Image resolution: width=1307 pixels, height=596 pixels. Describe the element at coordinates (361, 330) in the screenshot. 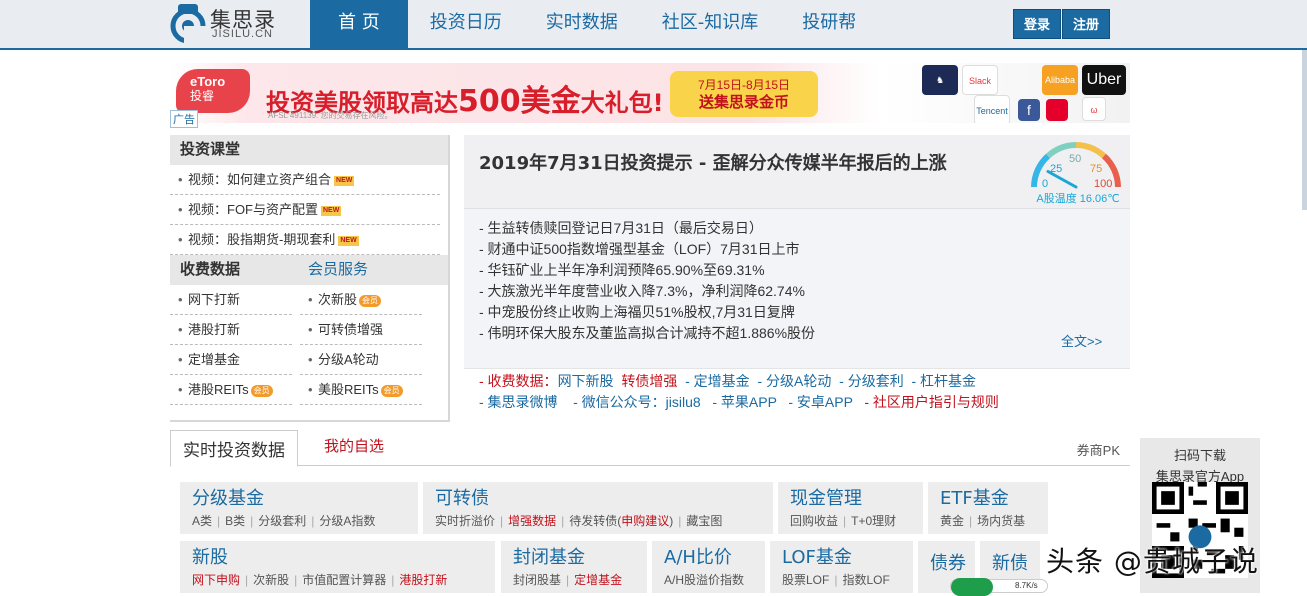

I see `member-link-cb-enhanced: 可转债增强` at that location.